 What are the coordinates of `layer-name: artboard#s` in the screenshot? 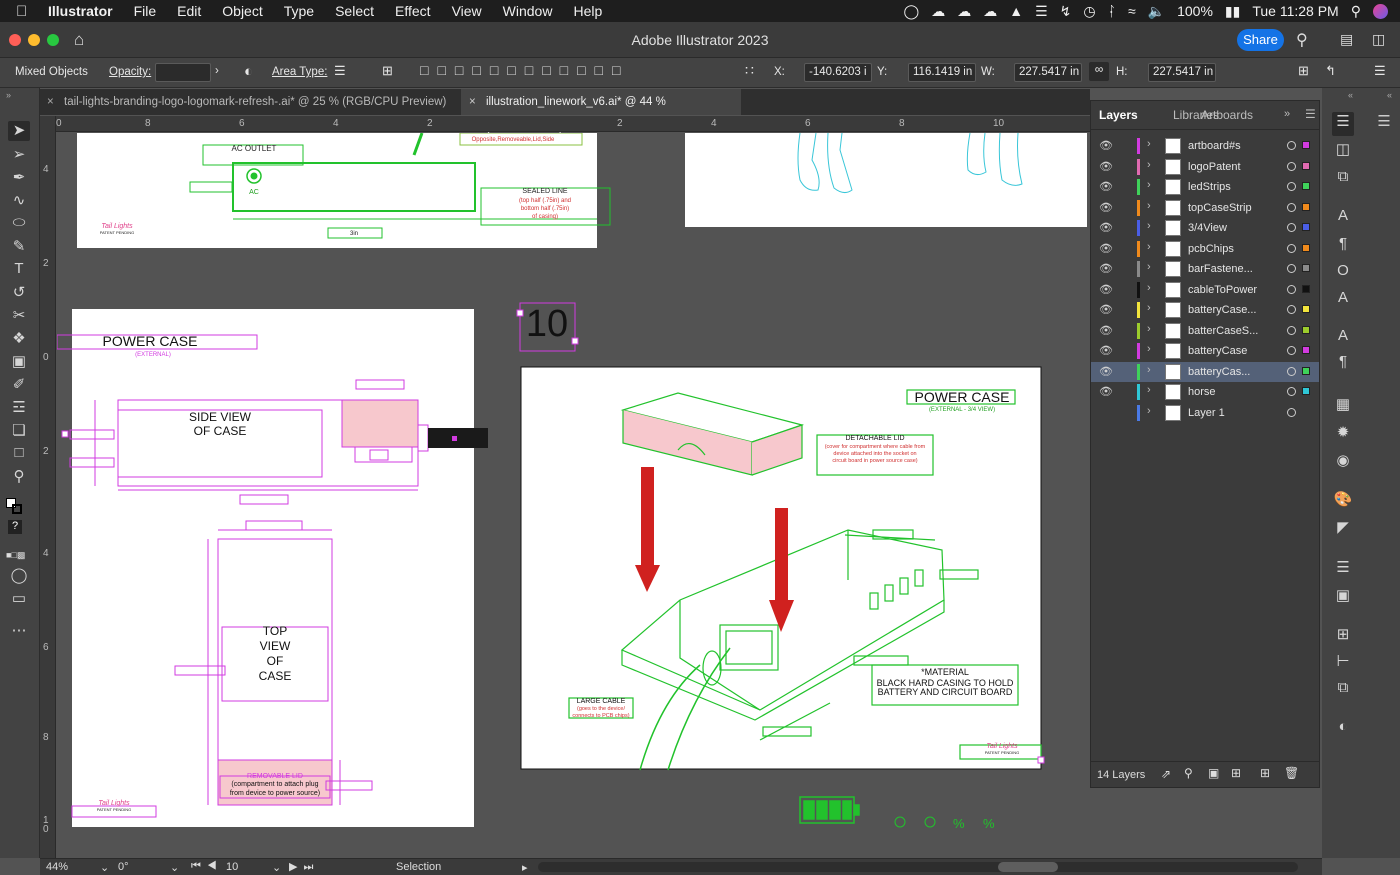 It's located at (1214, 146).